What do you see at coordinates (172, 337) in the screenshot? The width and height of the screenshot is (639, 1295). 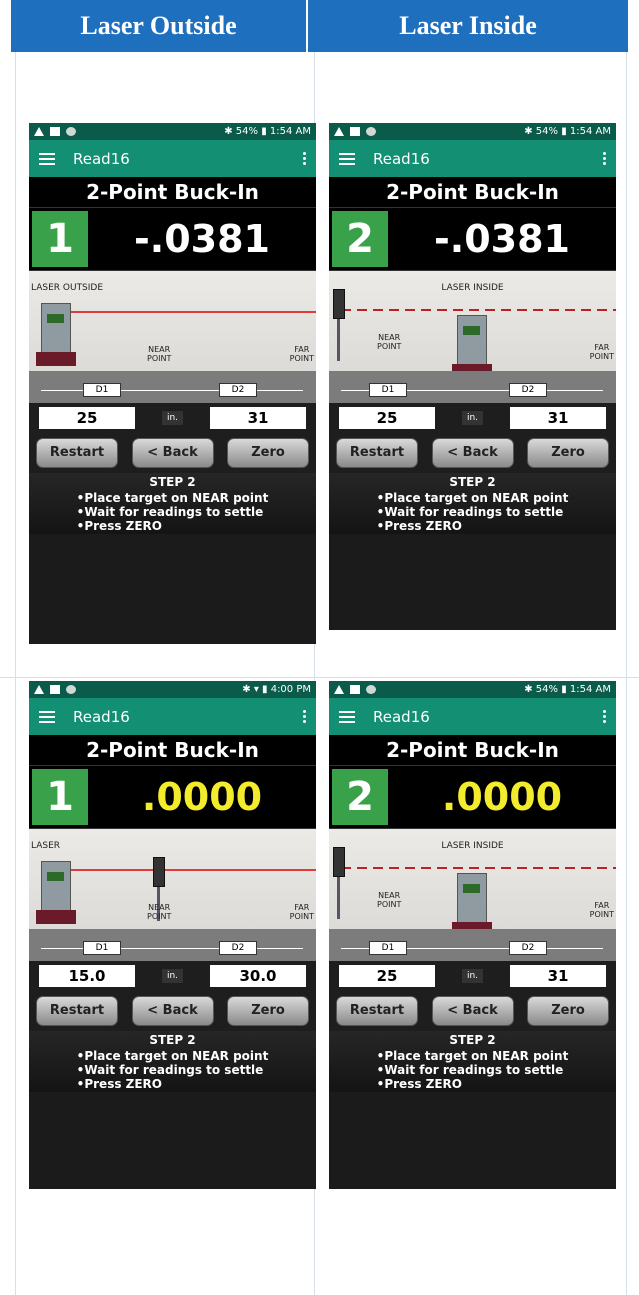 I see `setup-diagram: LASER OUTSIDE NEAR POINT FAR POINT D1 D2` at bounding box center [172, 337].